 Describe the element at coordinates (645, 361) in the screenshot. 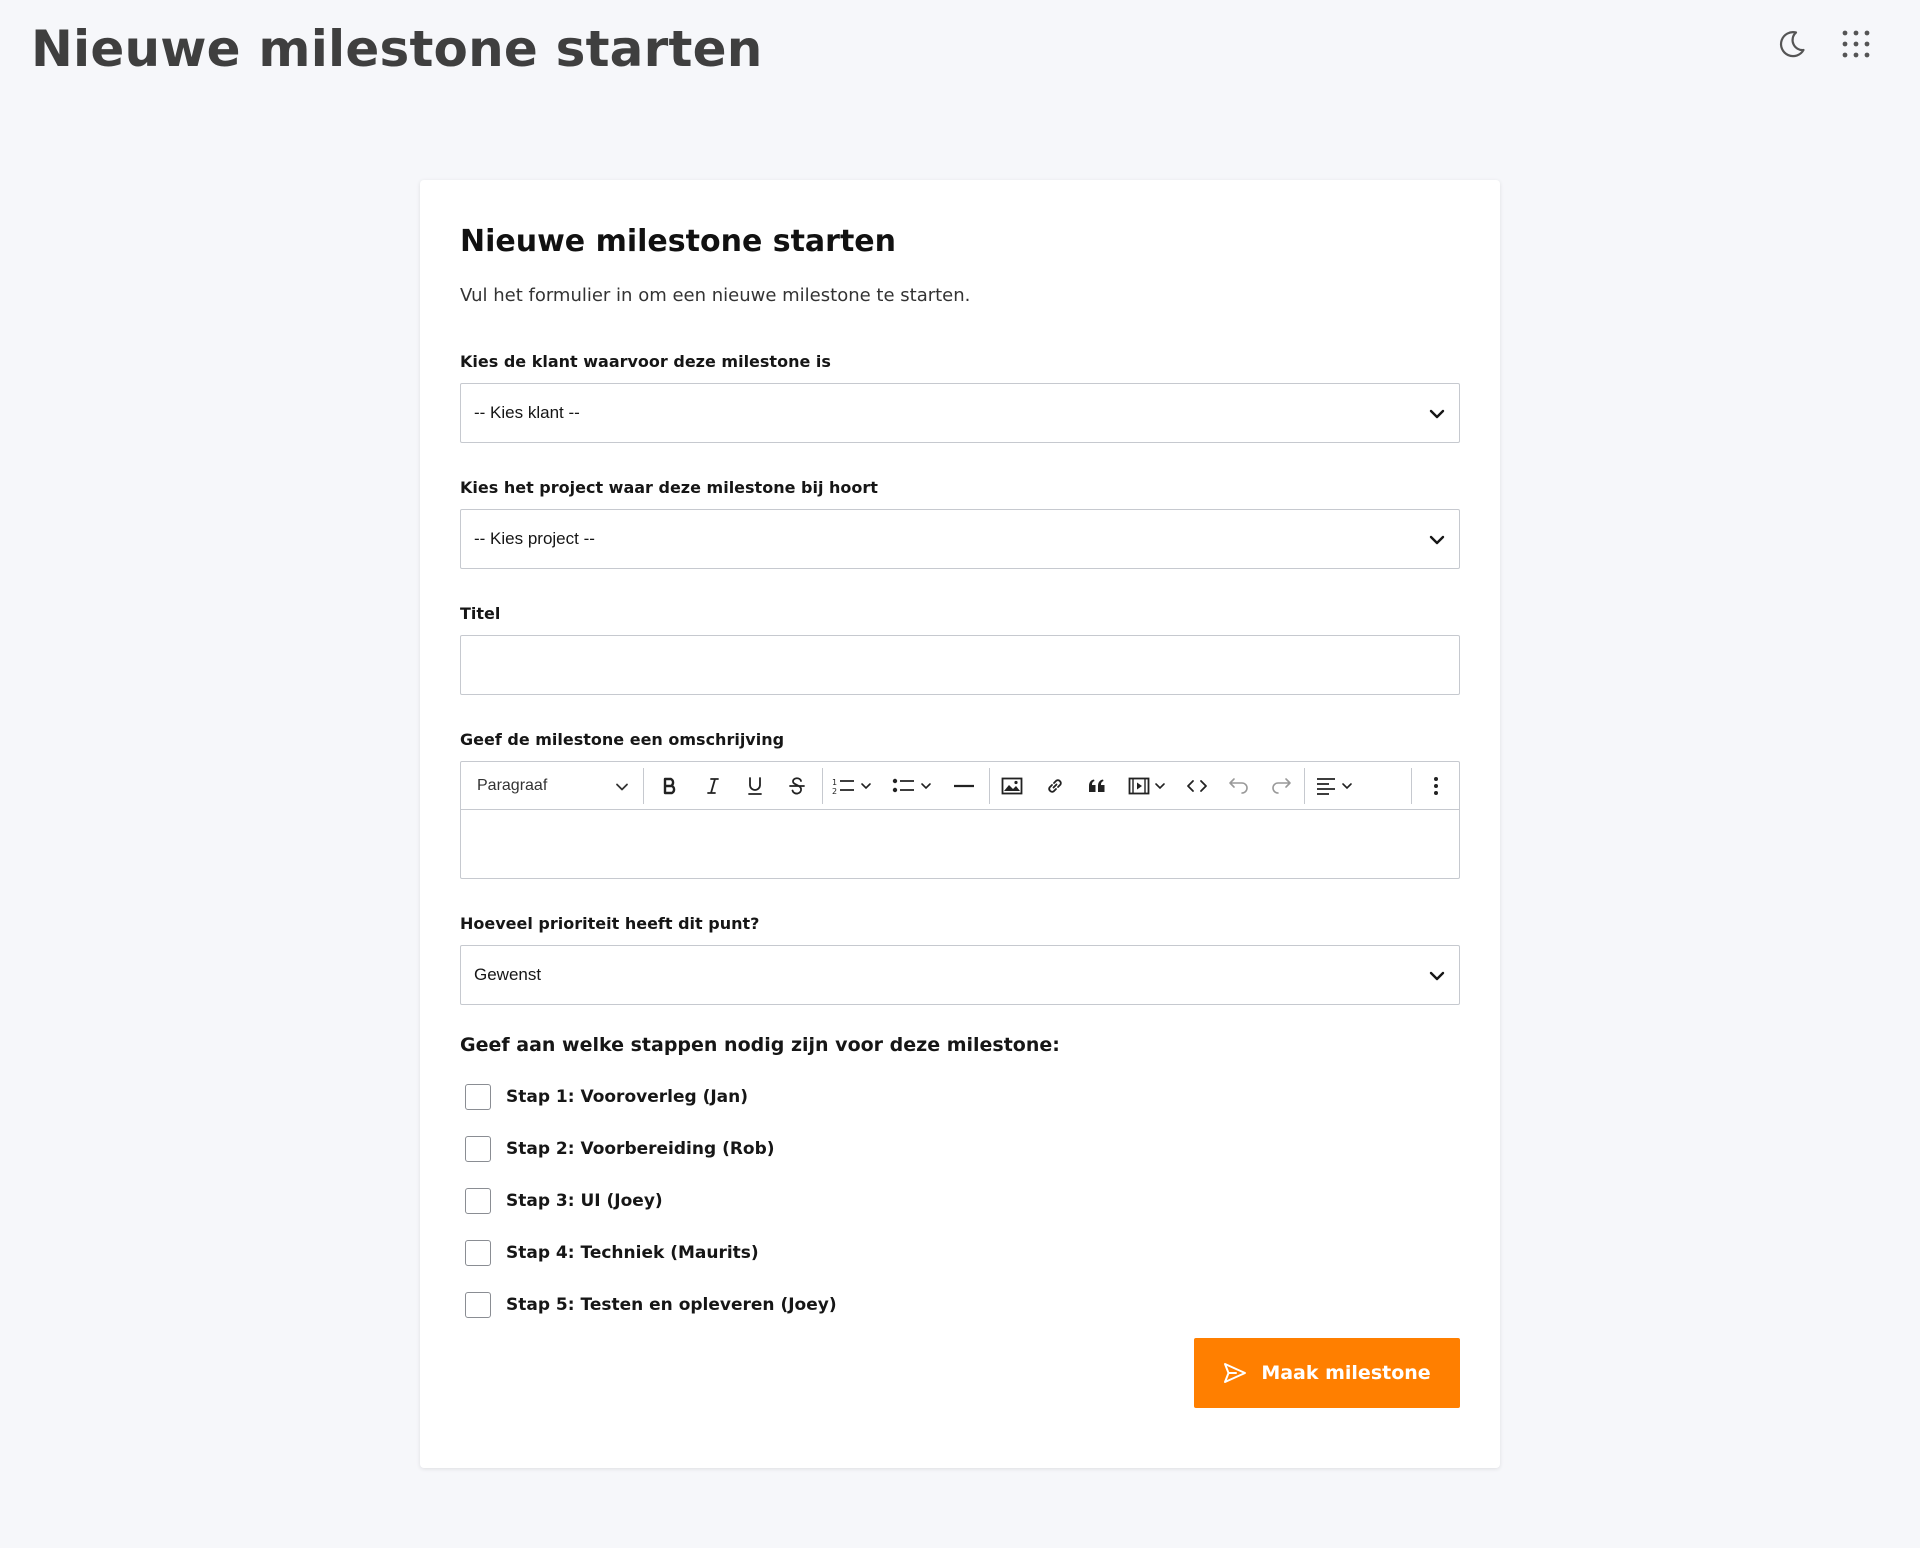

I see `client-label: Kies de klant waarvoor deze milestone is` at that location.